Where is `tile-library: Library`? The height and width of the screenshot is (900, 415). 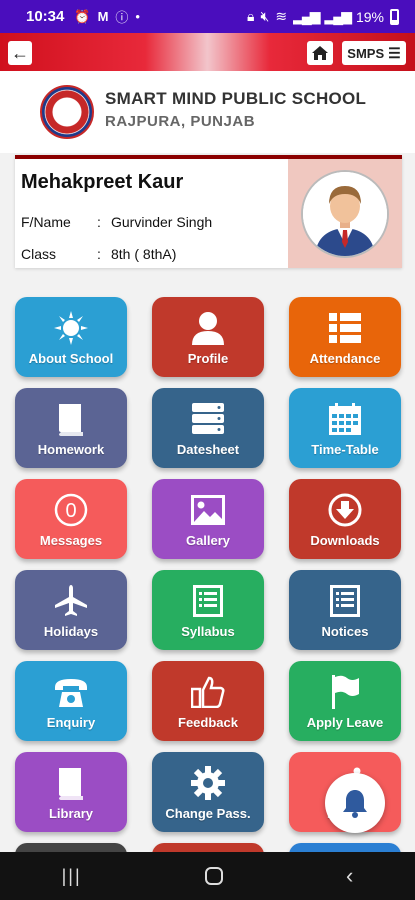 tile-library: Library is located at coordinates (71, 792).